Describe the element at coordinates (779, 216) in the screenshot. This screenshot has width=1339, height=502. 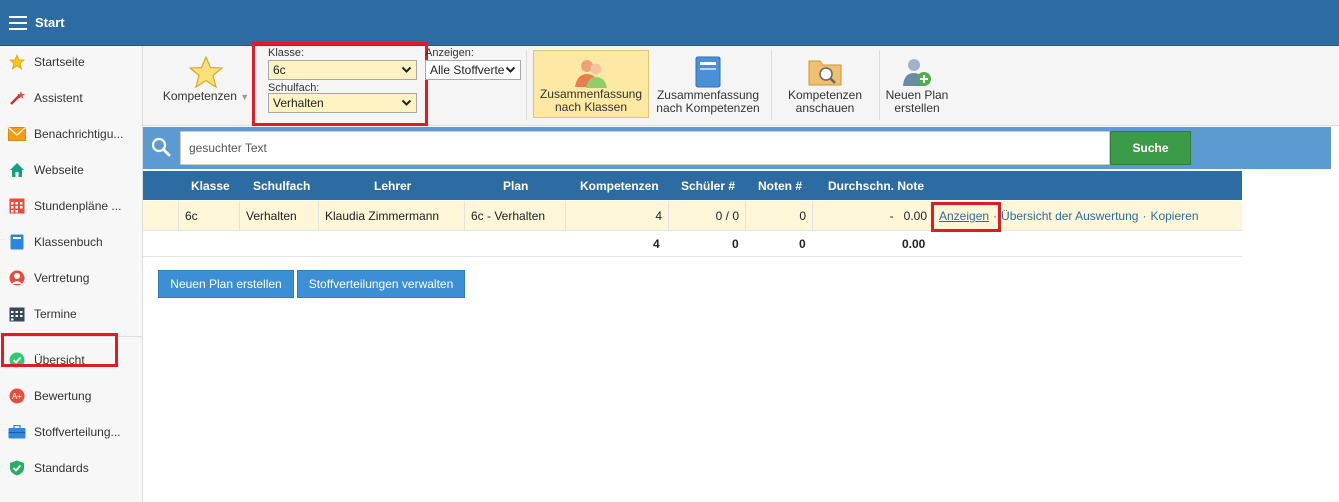
I see `cell-noten: 0` at that location.